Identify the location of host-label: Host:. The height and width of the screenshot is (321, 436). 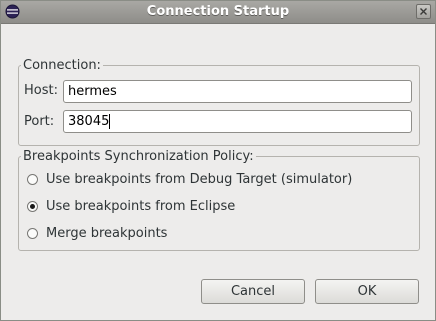
(41, 90).